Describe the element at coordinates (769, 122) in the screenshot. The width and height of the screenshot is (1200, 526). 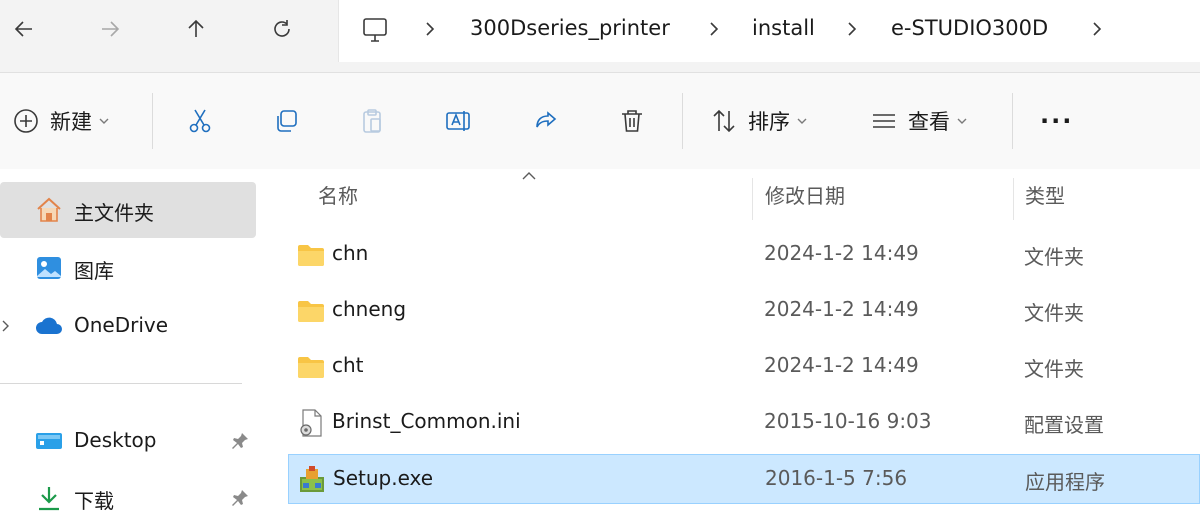
I see `sort-button-label: 排序` at that location.